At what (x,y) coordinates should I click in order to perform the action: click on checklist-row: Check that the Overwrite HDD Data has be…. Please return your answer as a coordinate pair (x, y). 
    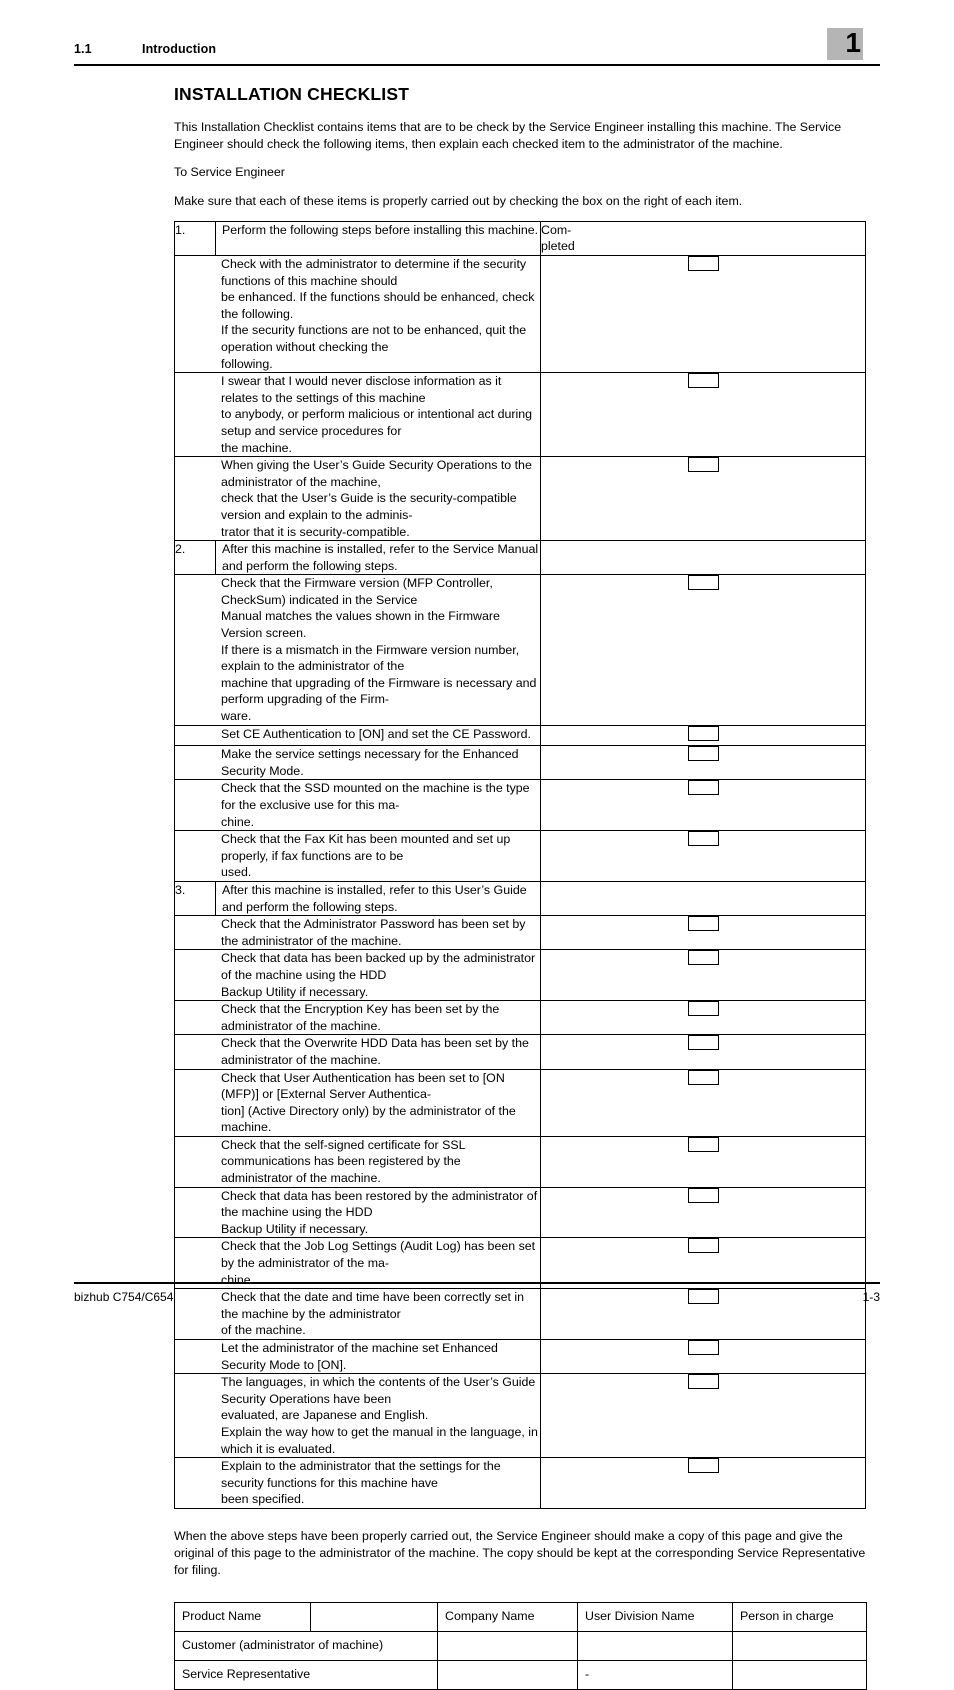
    Looking at the image, I should click on (520, 1052).